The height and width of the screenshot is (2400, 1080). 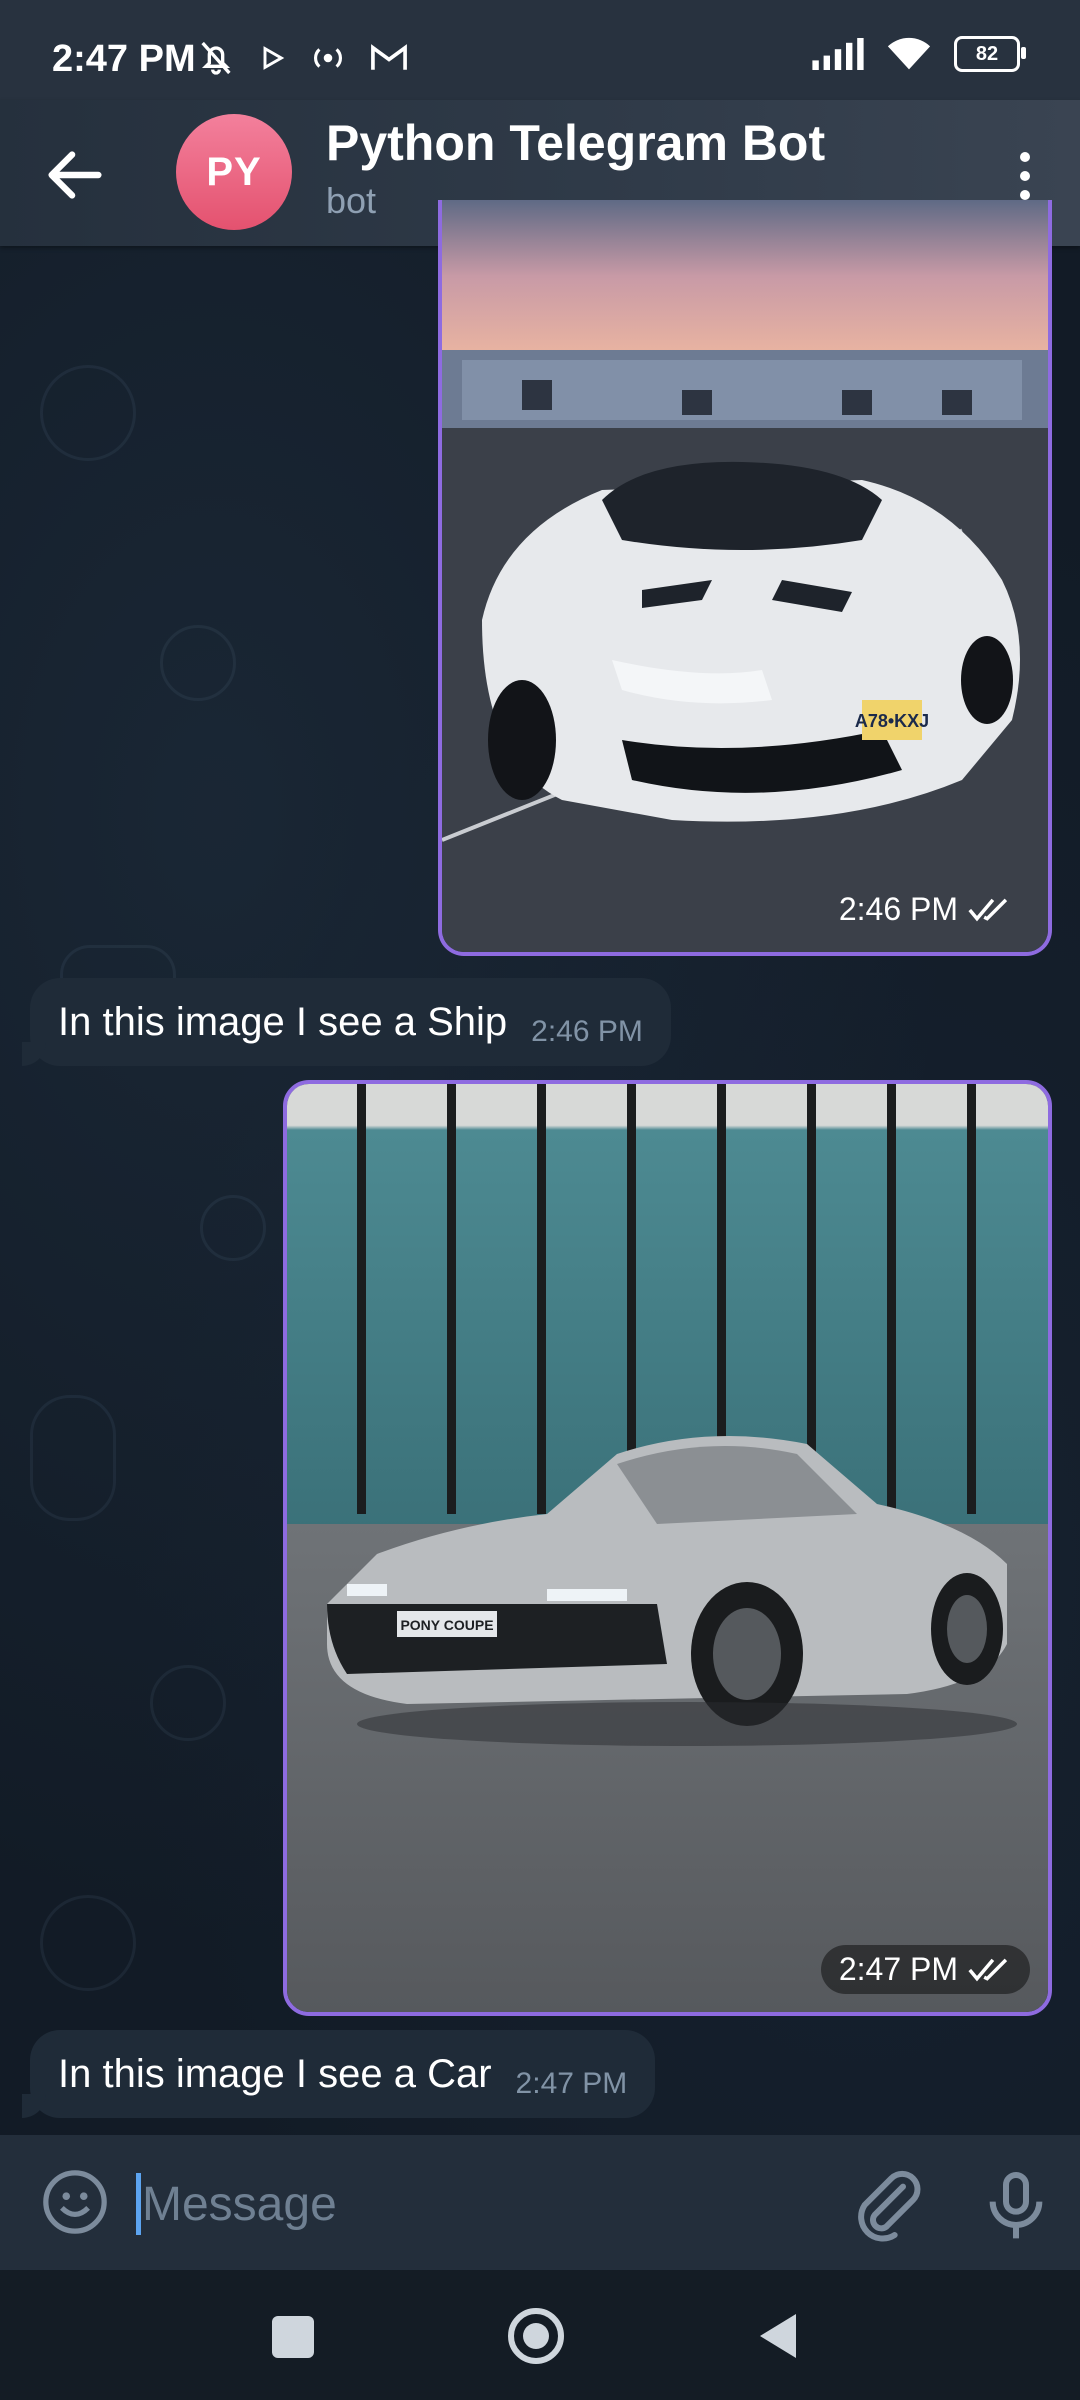 I want to click on battery-level: 82, so click(x=987, y=53).